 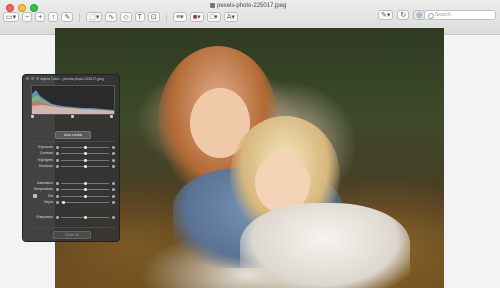 I want to click on traffic-lights, so click(x=22, y=8).